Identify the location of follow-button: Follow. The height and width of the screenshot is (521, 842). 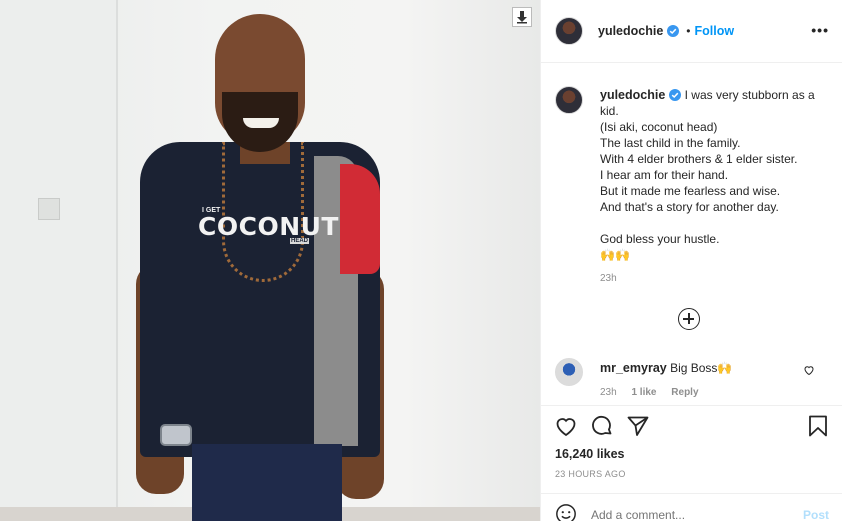
(715, 31).